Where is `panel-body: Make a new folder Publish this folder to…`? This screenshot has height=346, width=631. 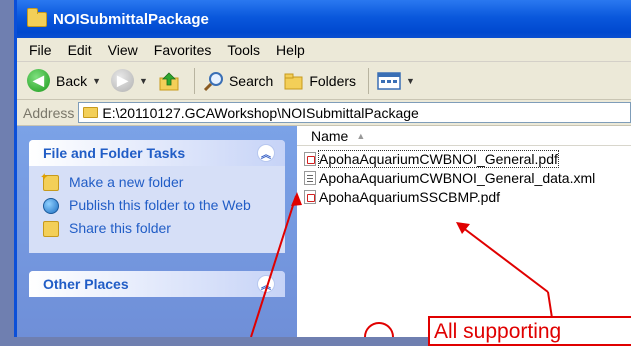 panel-body: Make a new folder Publish this folder to… is located at coordinates (157, 209).